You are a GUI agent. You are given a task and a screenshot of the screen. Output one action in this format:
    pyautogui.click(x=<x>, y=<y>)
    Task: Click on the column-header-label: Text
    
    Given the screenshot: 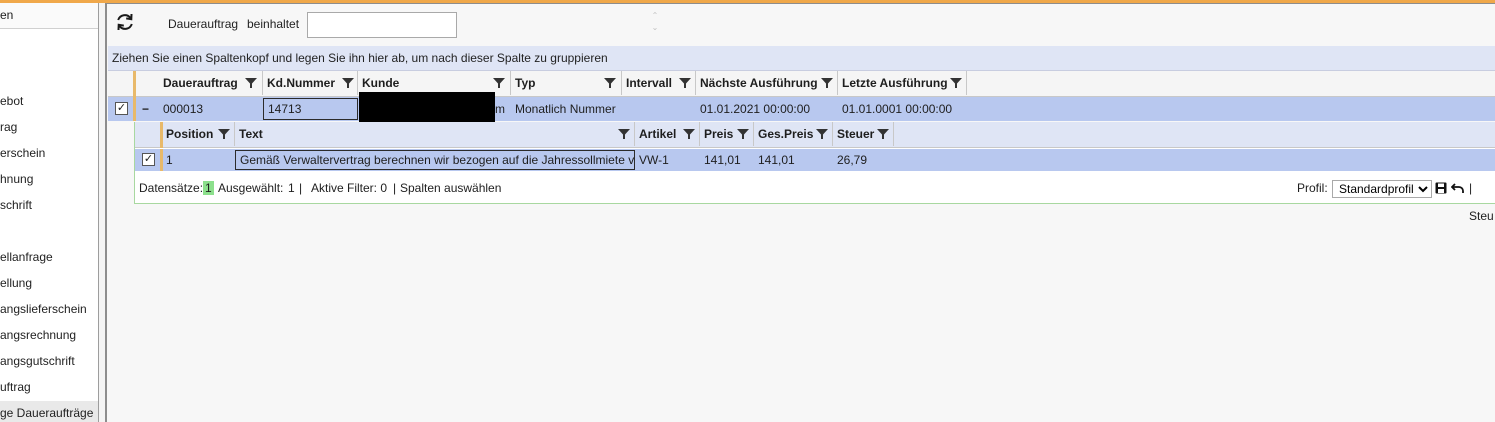 What is the action you would take?
    pyautogui.click(x=251, y=134)
    